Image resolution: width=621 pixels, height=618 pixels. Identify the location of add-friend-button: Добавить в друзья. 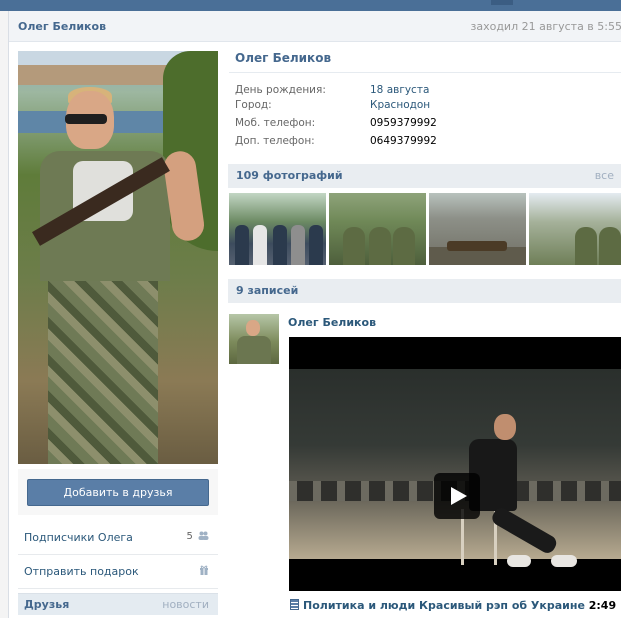
(118, 492).